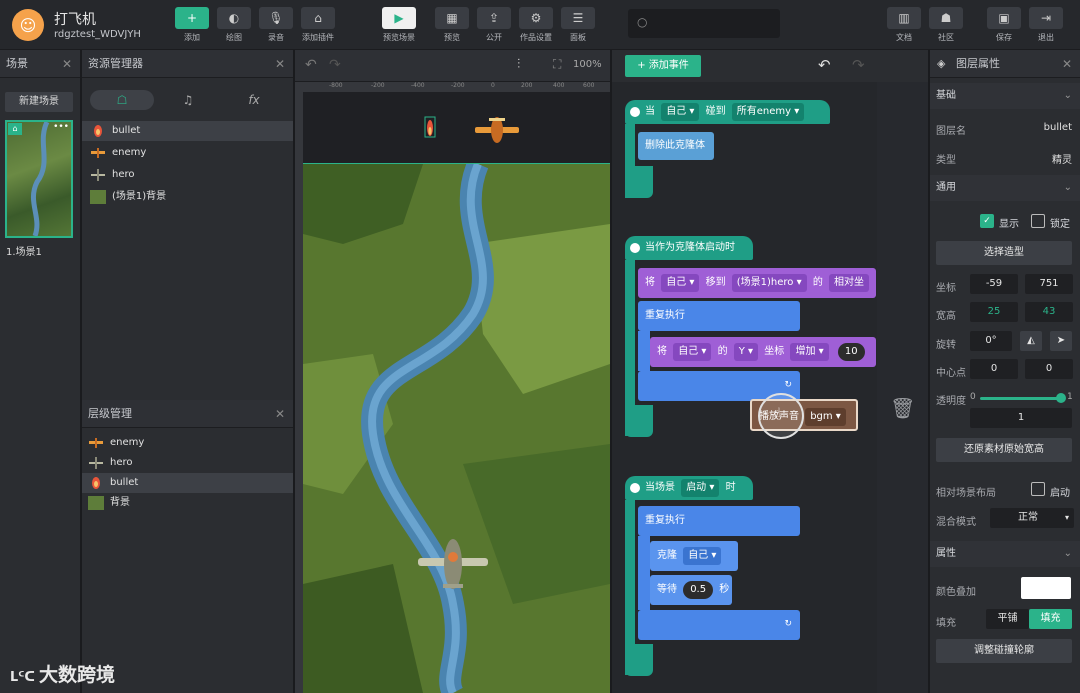  I want to click on blend-mode-select: 正常 ▾, so click(1032, 518).